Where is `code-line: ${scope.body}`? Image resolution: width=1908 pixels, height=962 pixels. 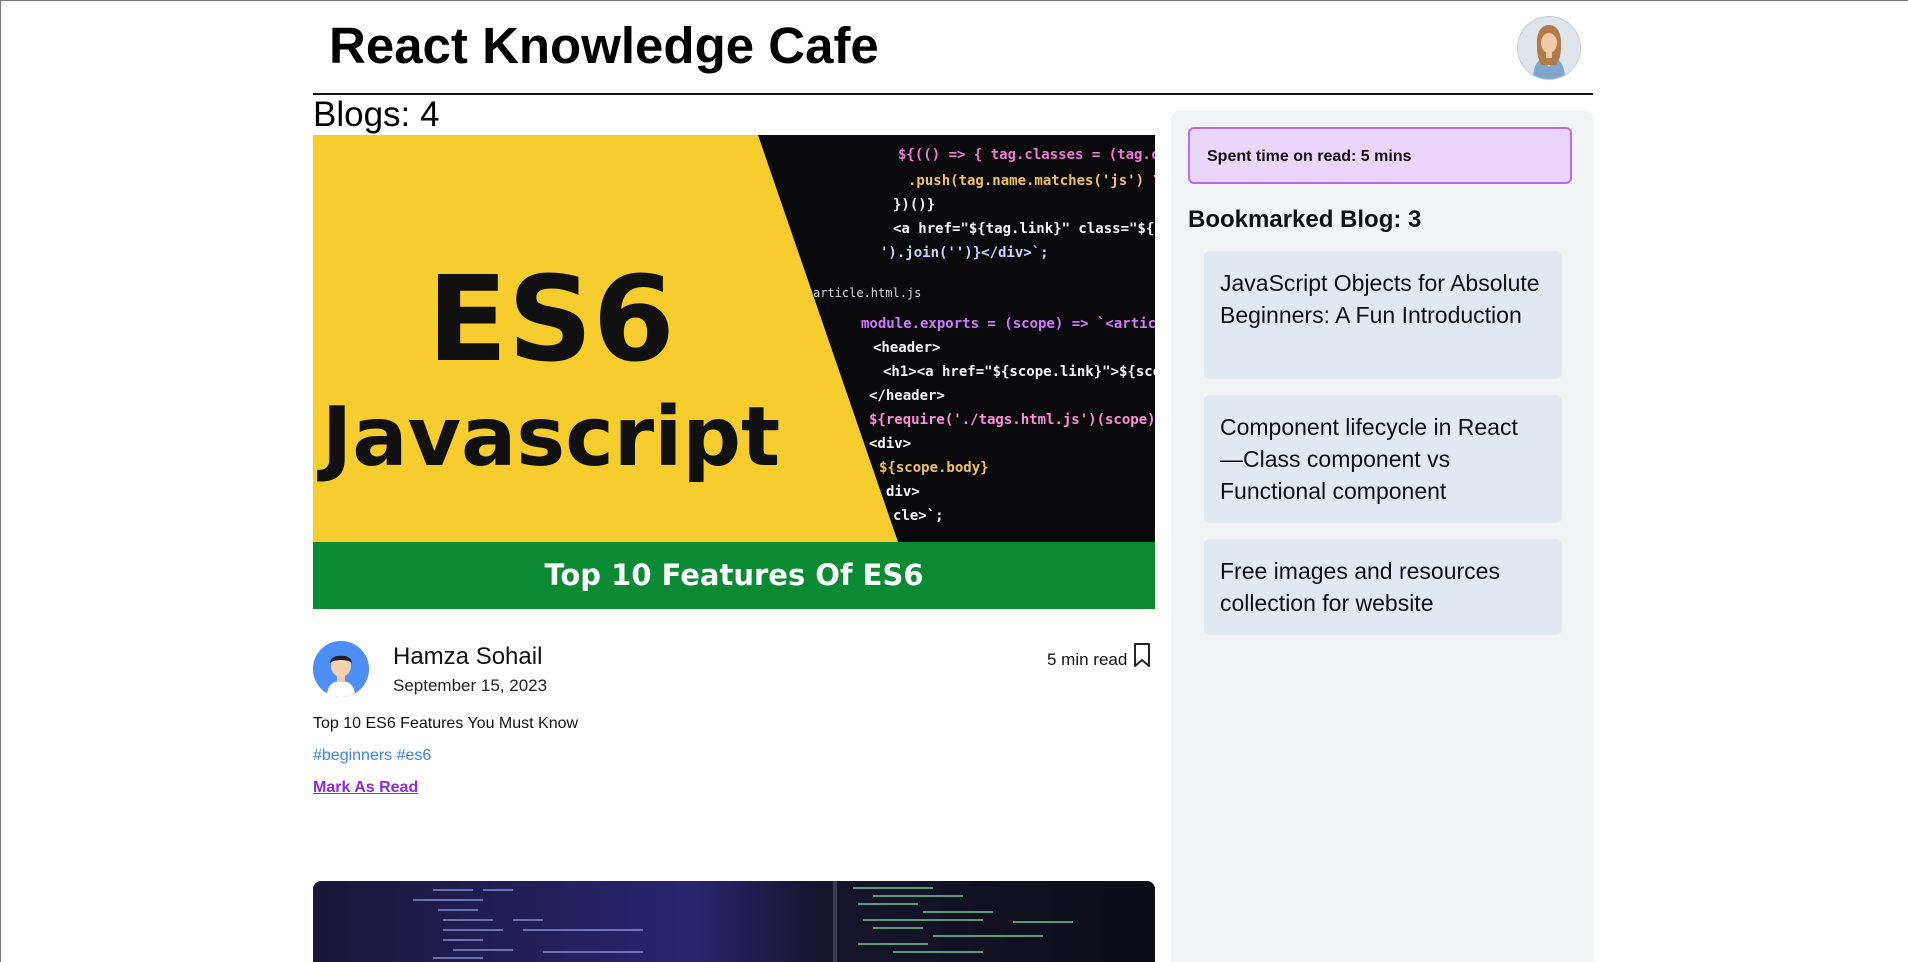
code-line: ${scope.body} is located at coordinates (934, 468).